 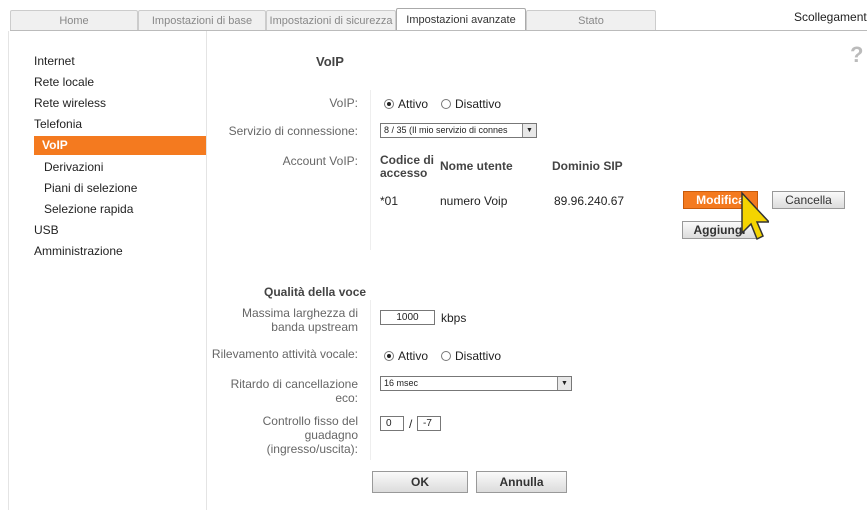 I want to click on cancel-button: Annulla, so click(x=521, y=482).